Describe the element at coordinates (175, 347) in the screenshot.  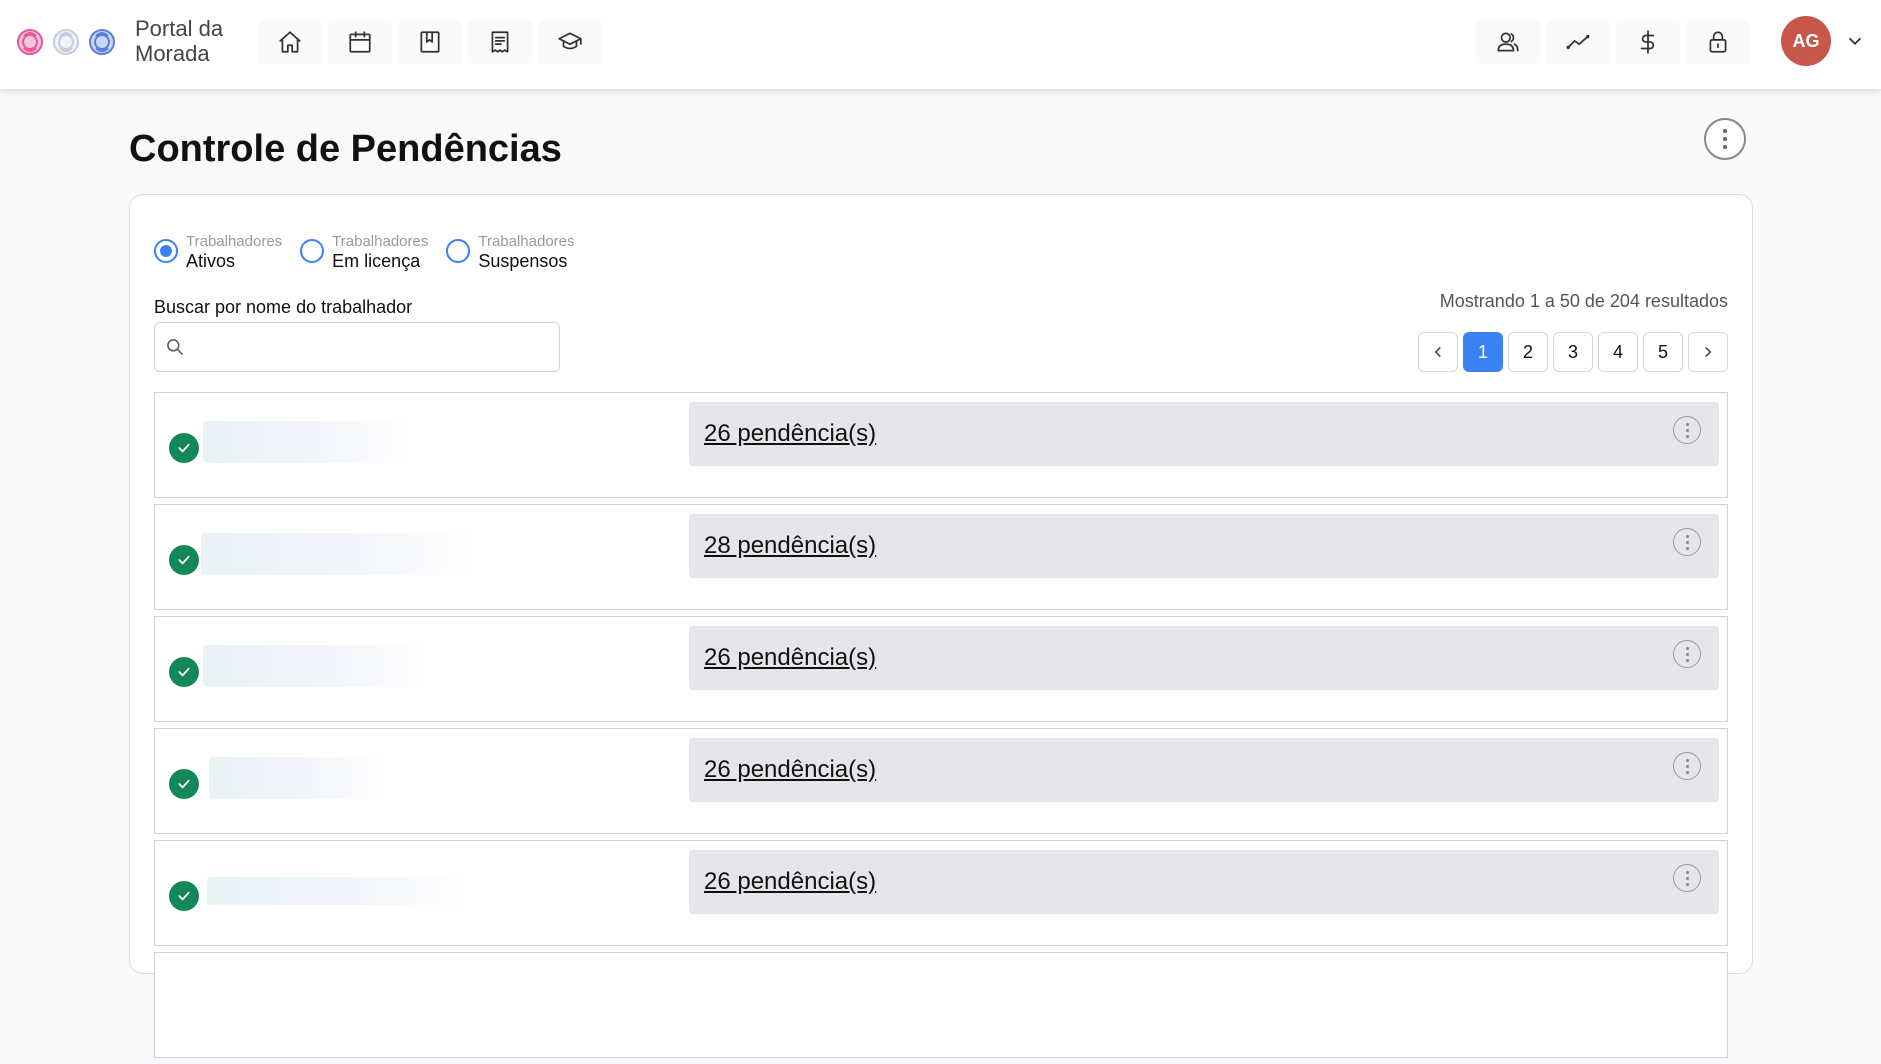
I see `search-icon` at that location.